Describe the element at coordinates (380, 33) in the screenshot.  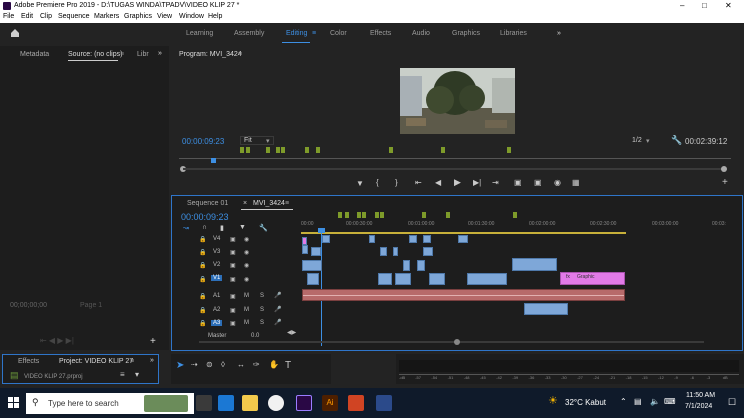
I see `workspace-effects: Effects` at that location.